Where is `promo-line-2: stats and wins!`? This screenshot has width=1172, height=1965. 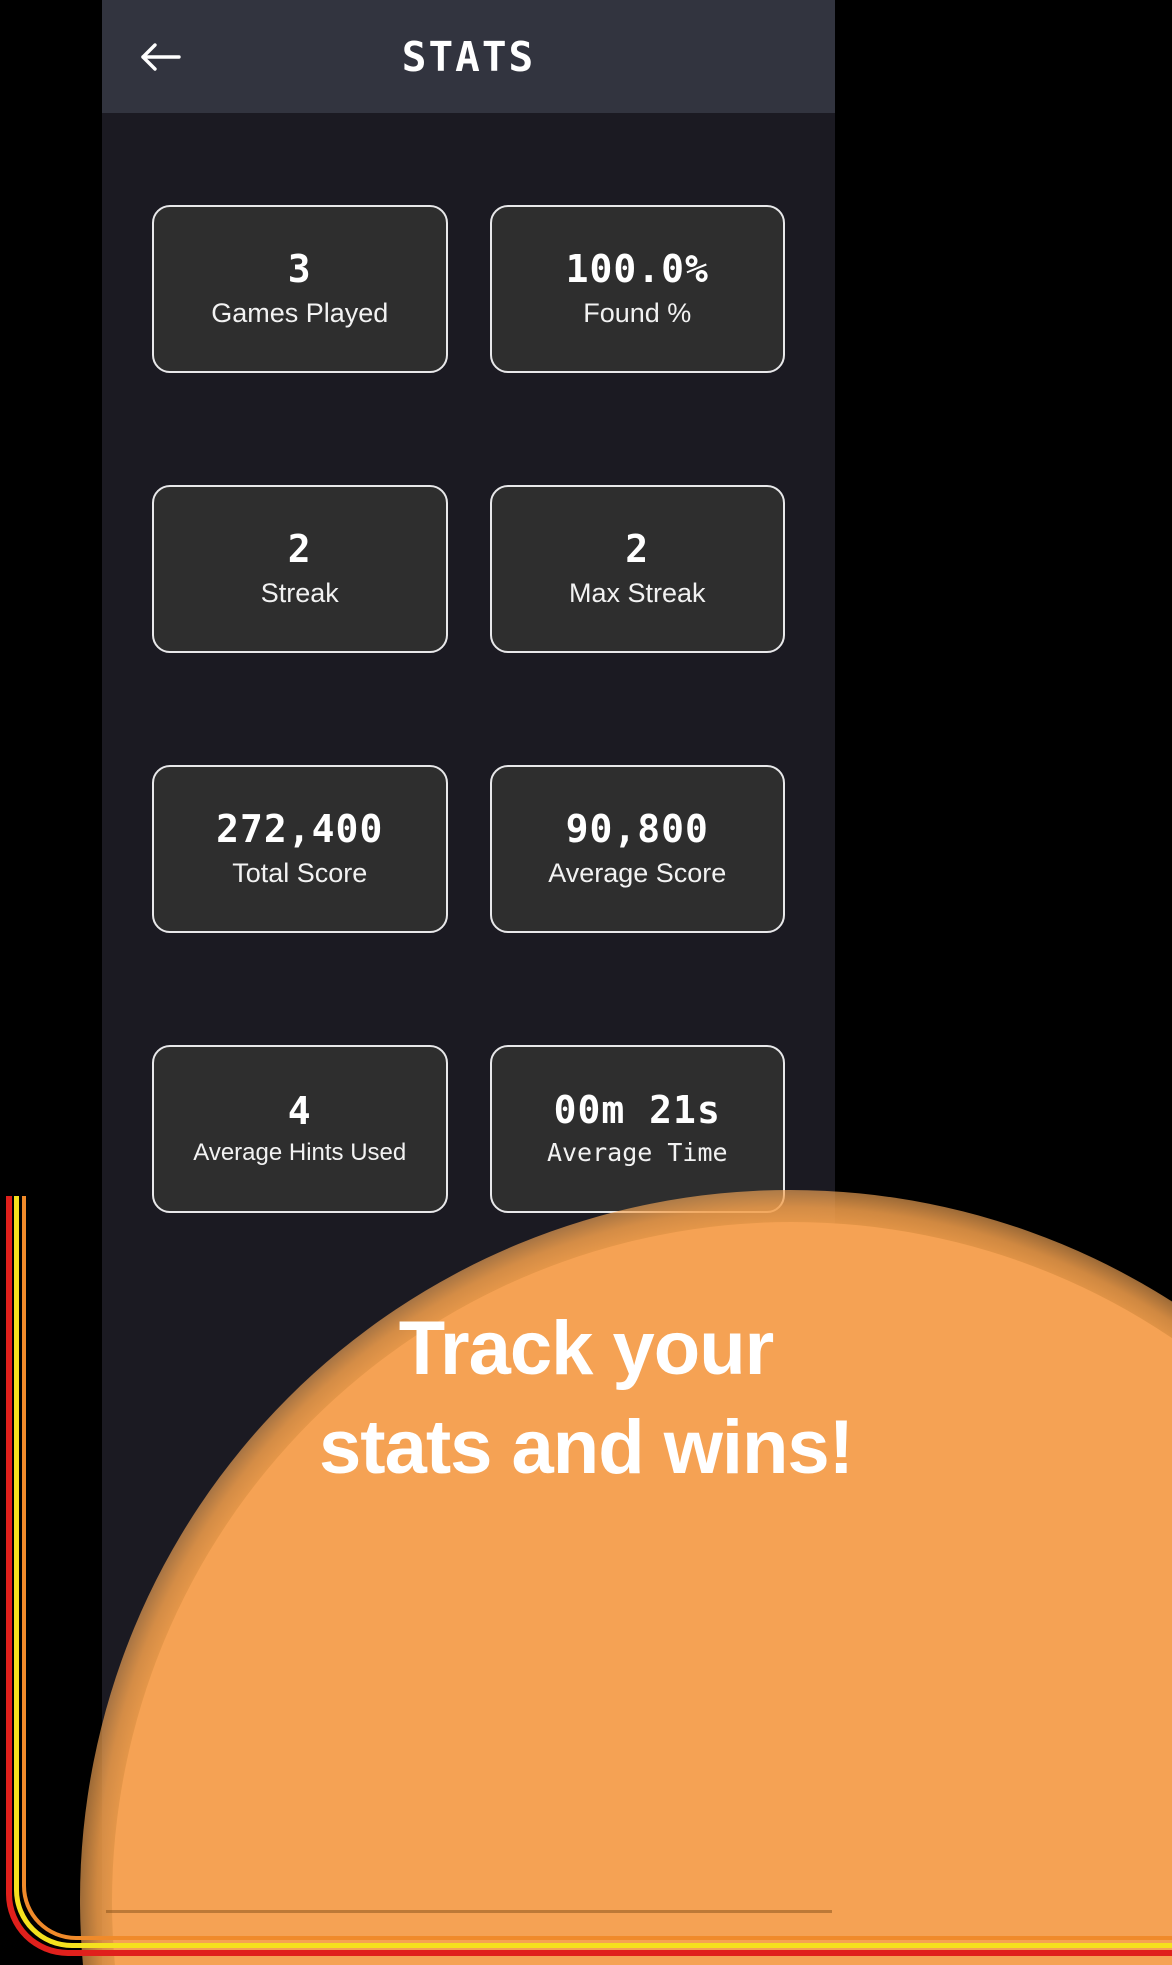 promo-line-2: stats and wins! is located at coordinates (586, 1447).